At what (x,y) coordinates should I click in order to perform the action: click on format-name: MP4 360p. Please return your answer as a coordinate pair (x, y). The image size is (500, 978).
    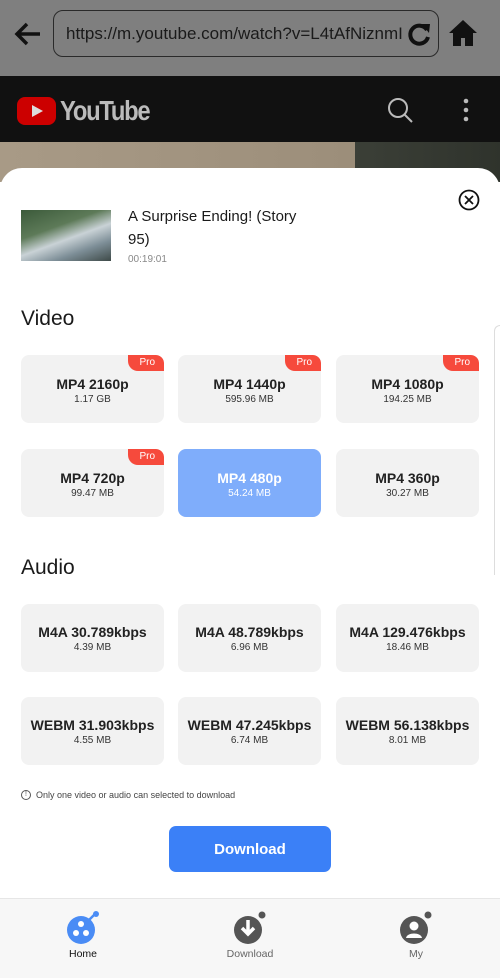
    Looking at the image, I should click on (407, 478).